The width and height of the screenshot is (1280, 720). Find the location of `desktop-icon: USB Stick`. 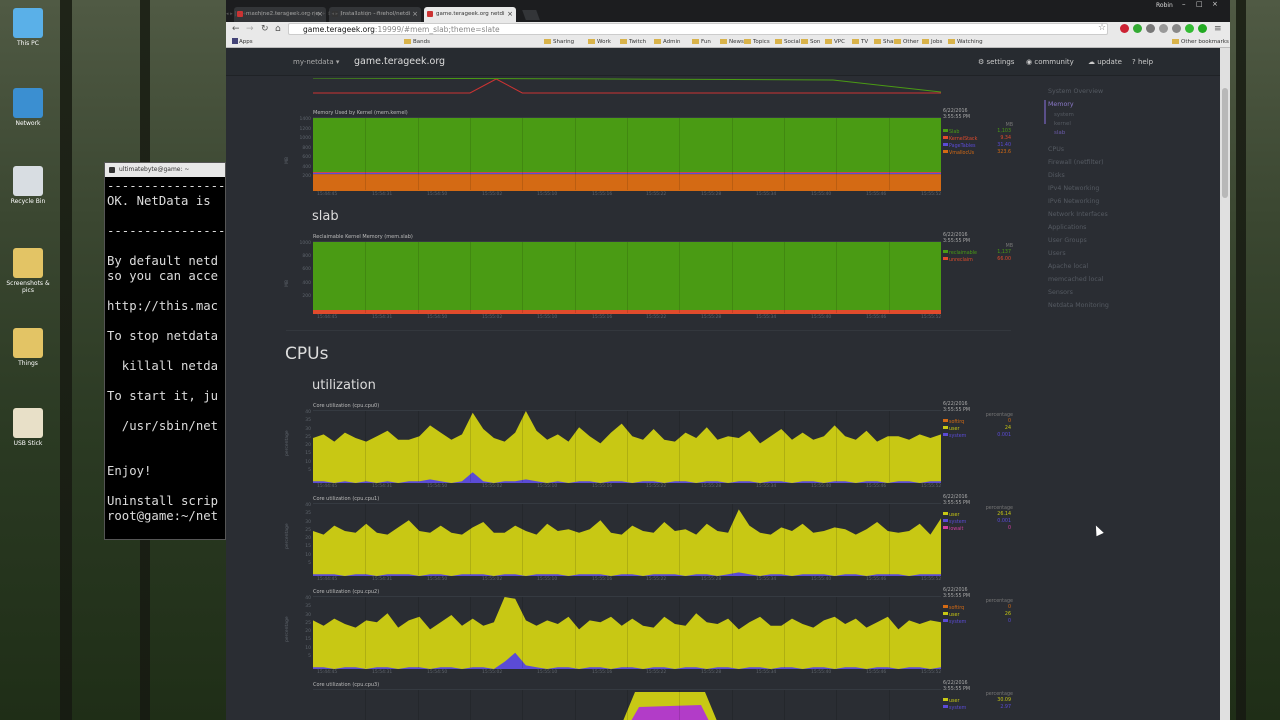

desktop-icon: USB Stick is located at coordinates (28, 427).